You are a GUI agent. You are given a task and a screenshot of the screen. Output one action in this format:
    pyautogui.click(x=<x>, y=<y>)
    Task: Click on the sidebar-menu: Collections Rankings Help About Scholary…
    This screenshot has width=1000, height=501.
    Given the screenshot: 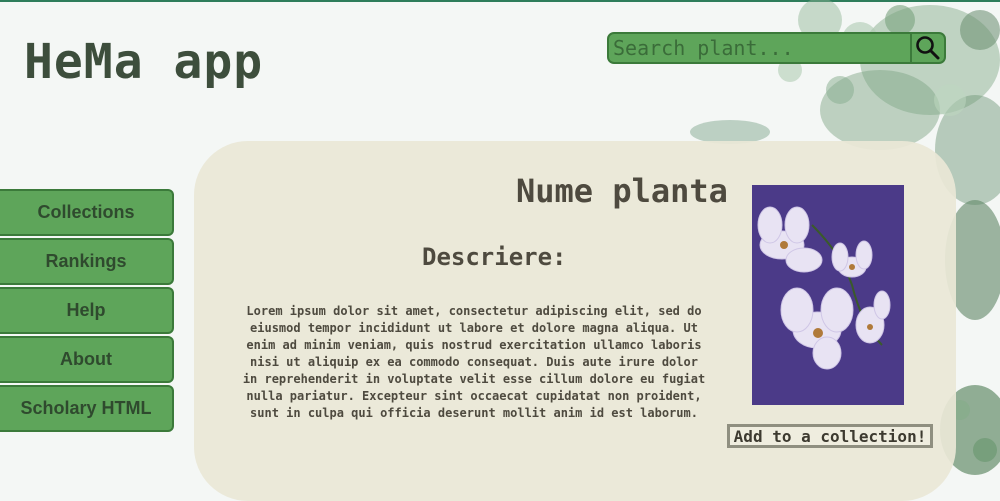 What is the action you would take?
    pyautogui.click(x=87, y=311)
    